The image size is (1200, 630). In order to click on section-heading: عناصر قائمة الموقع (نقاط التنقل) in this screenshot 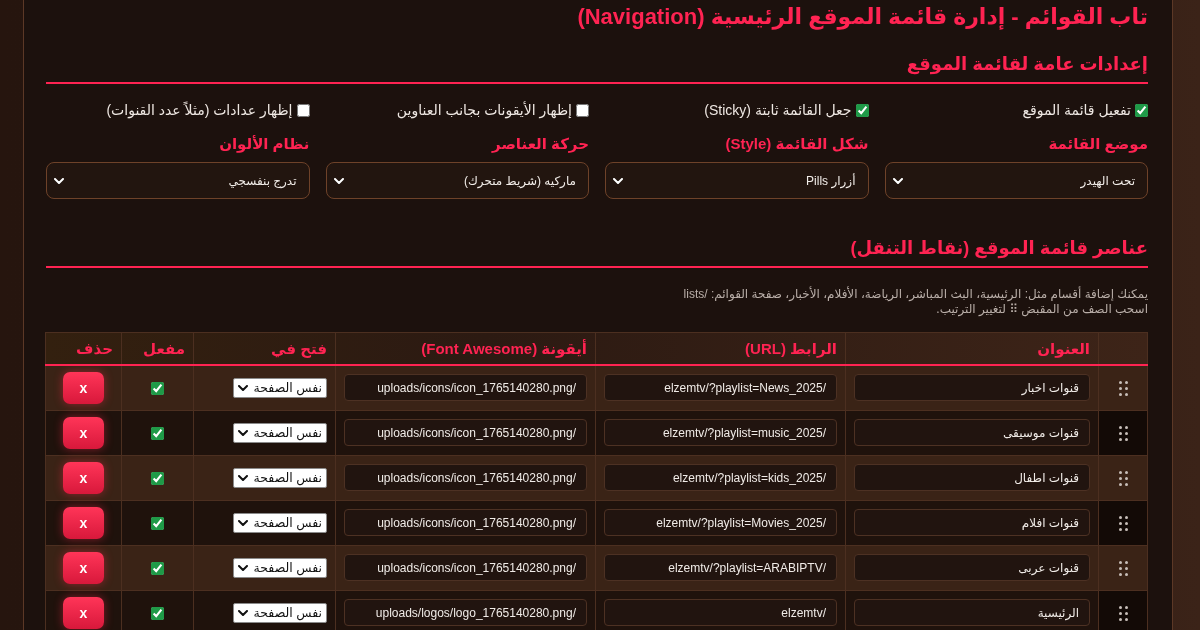, I will do `click(597, 251)`.